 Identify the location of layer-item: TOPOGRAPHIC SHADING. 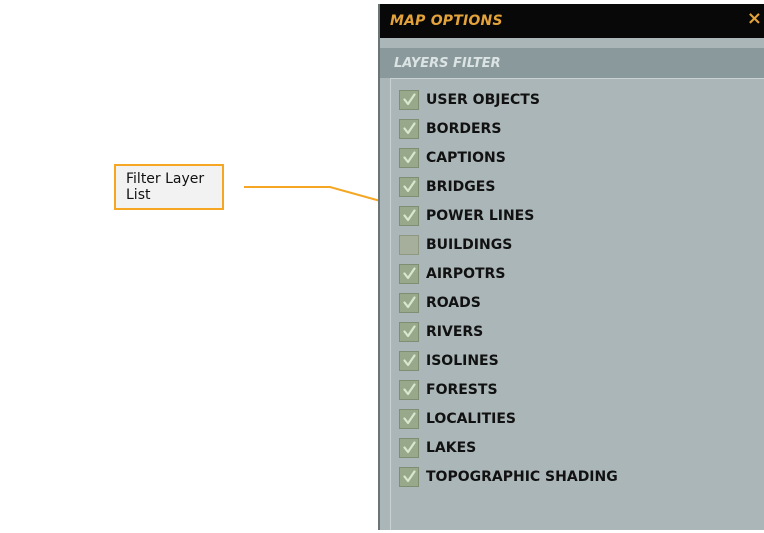
(508, 476).